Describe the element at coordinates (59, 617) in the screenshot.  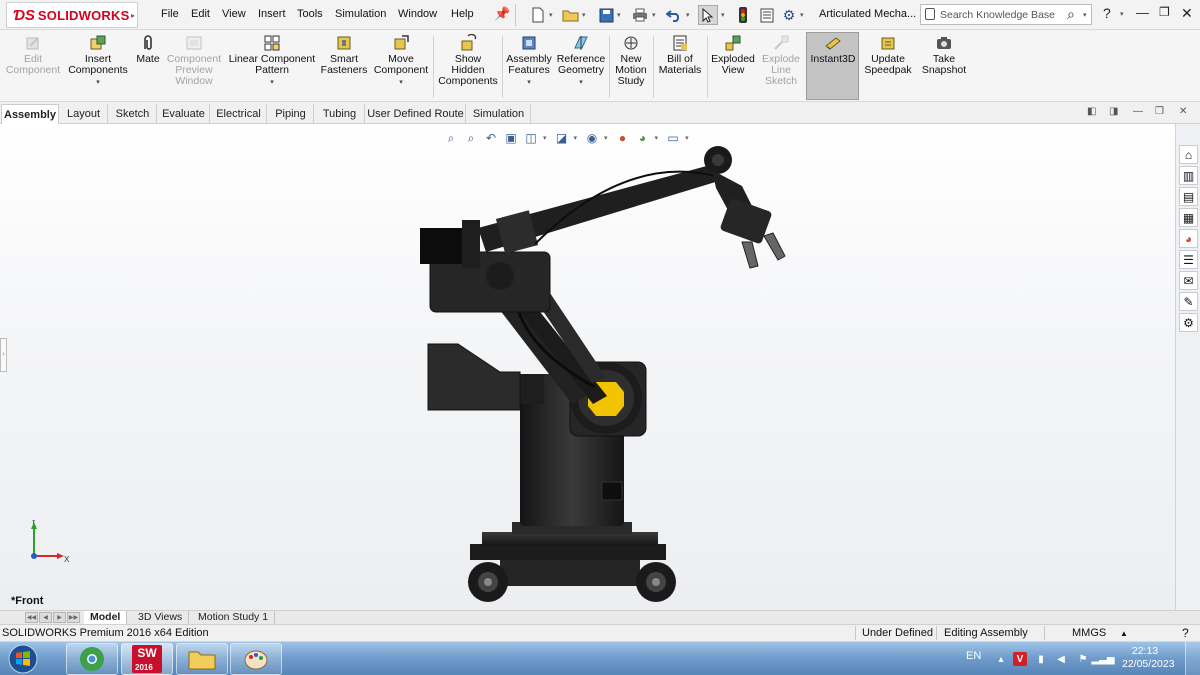
I see `next-tab-arrow-icon: ▶` at that location.